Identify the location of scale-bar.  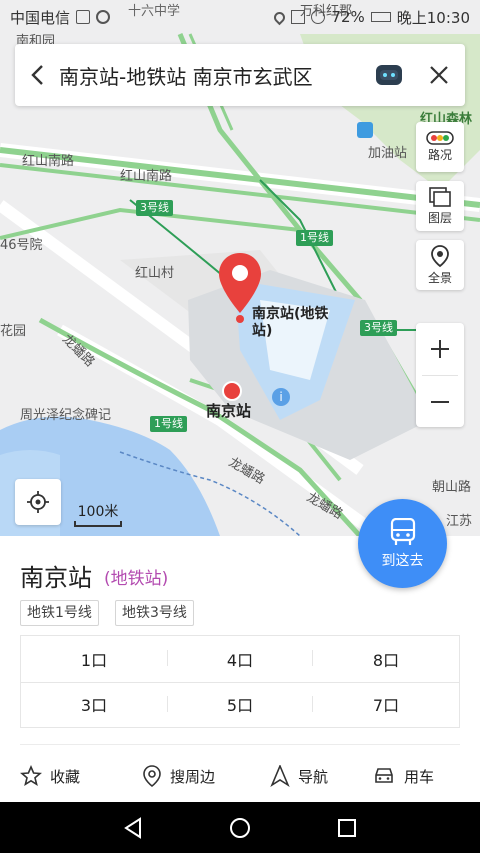
(98, 524).